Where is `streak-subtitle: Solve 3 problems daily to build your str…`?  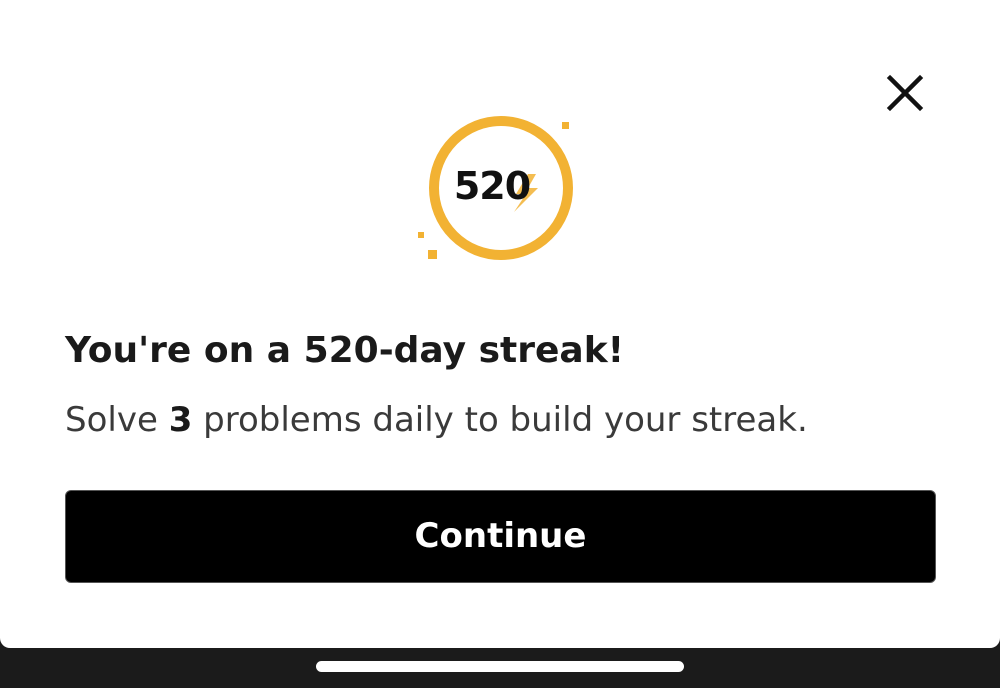
streak-subtitle: Solve 3 problems daily to build your str… is located at coordinates (505, 420).